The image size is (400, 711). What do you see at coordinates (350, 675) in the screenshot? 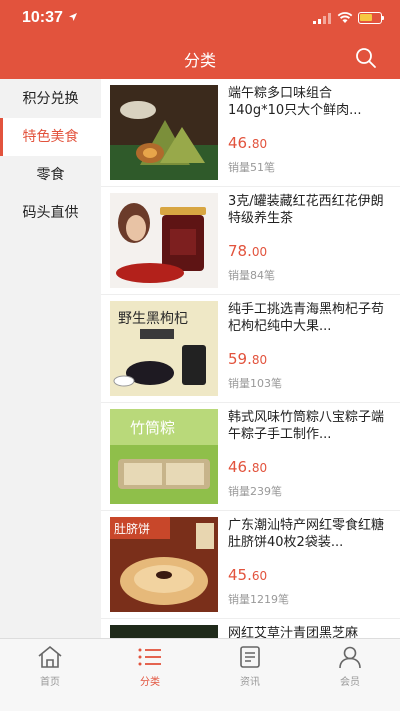
I see `tab-member: 会员` at bounding box center [350, 675].